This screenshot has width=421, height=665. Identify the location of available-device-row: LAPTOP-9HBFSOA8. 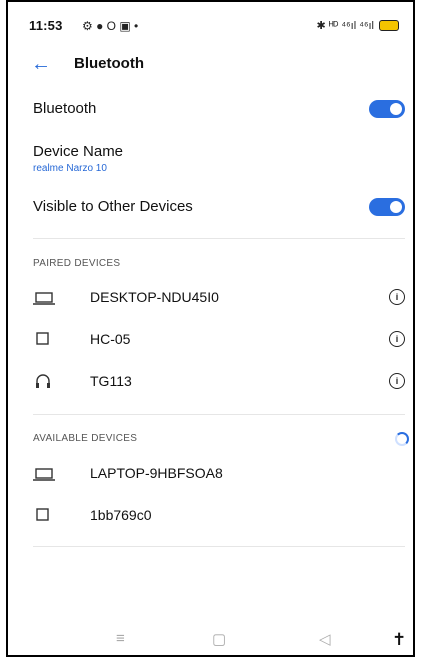
(219, 474).